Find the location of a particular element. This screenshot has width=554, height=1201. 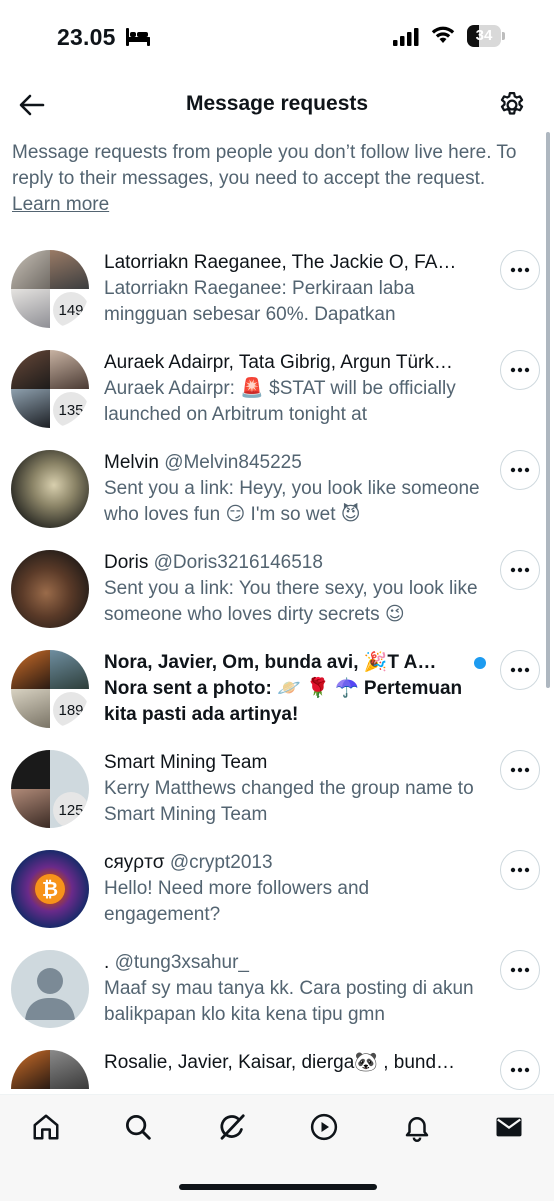

nav-video is located at coordinates (324, 1127).